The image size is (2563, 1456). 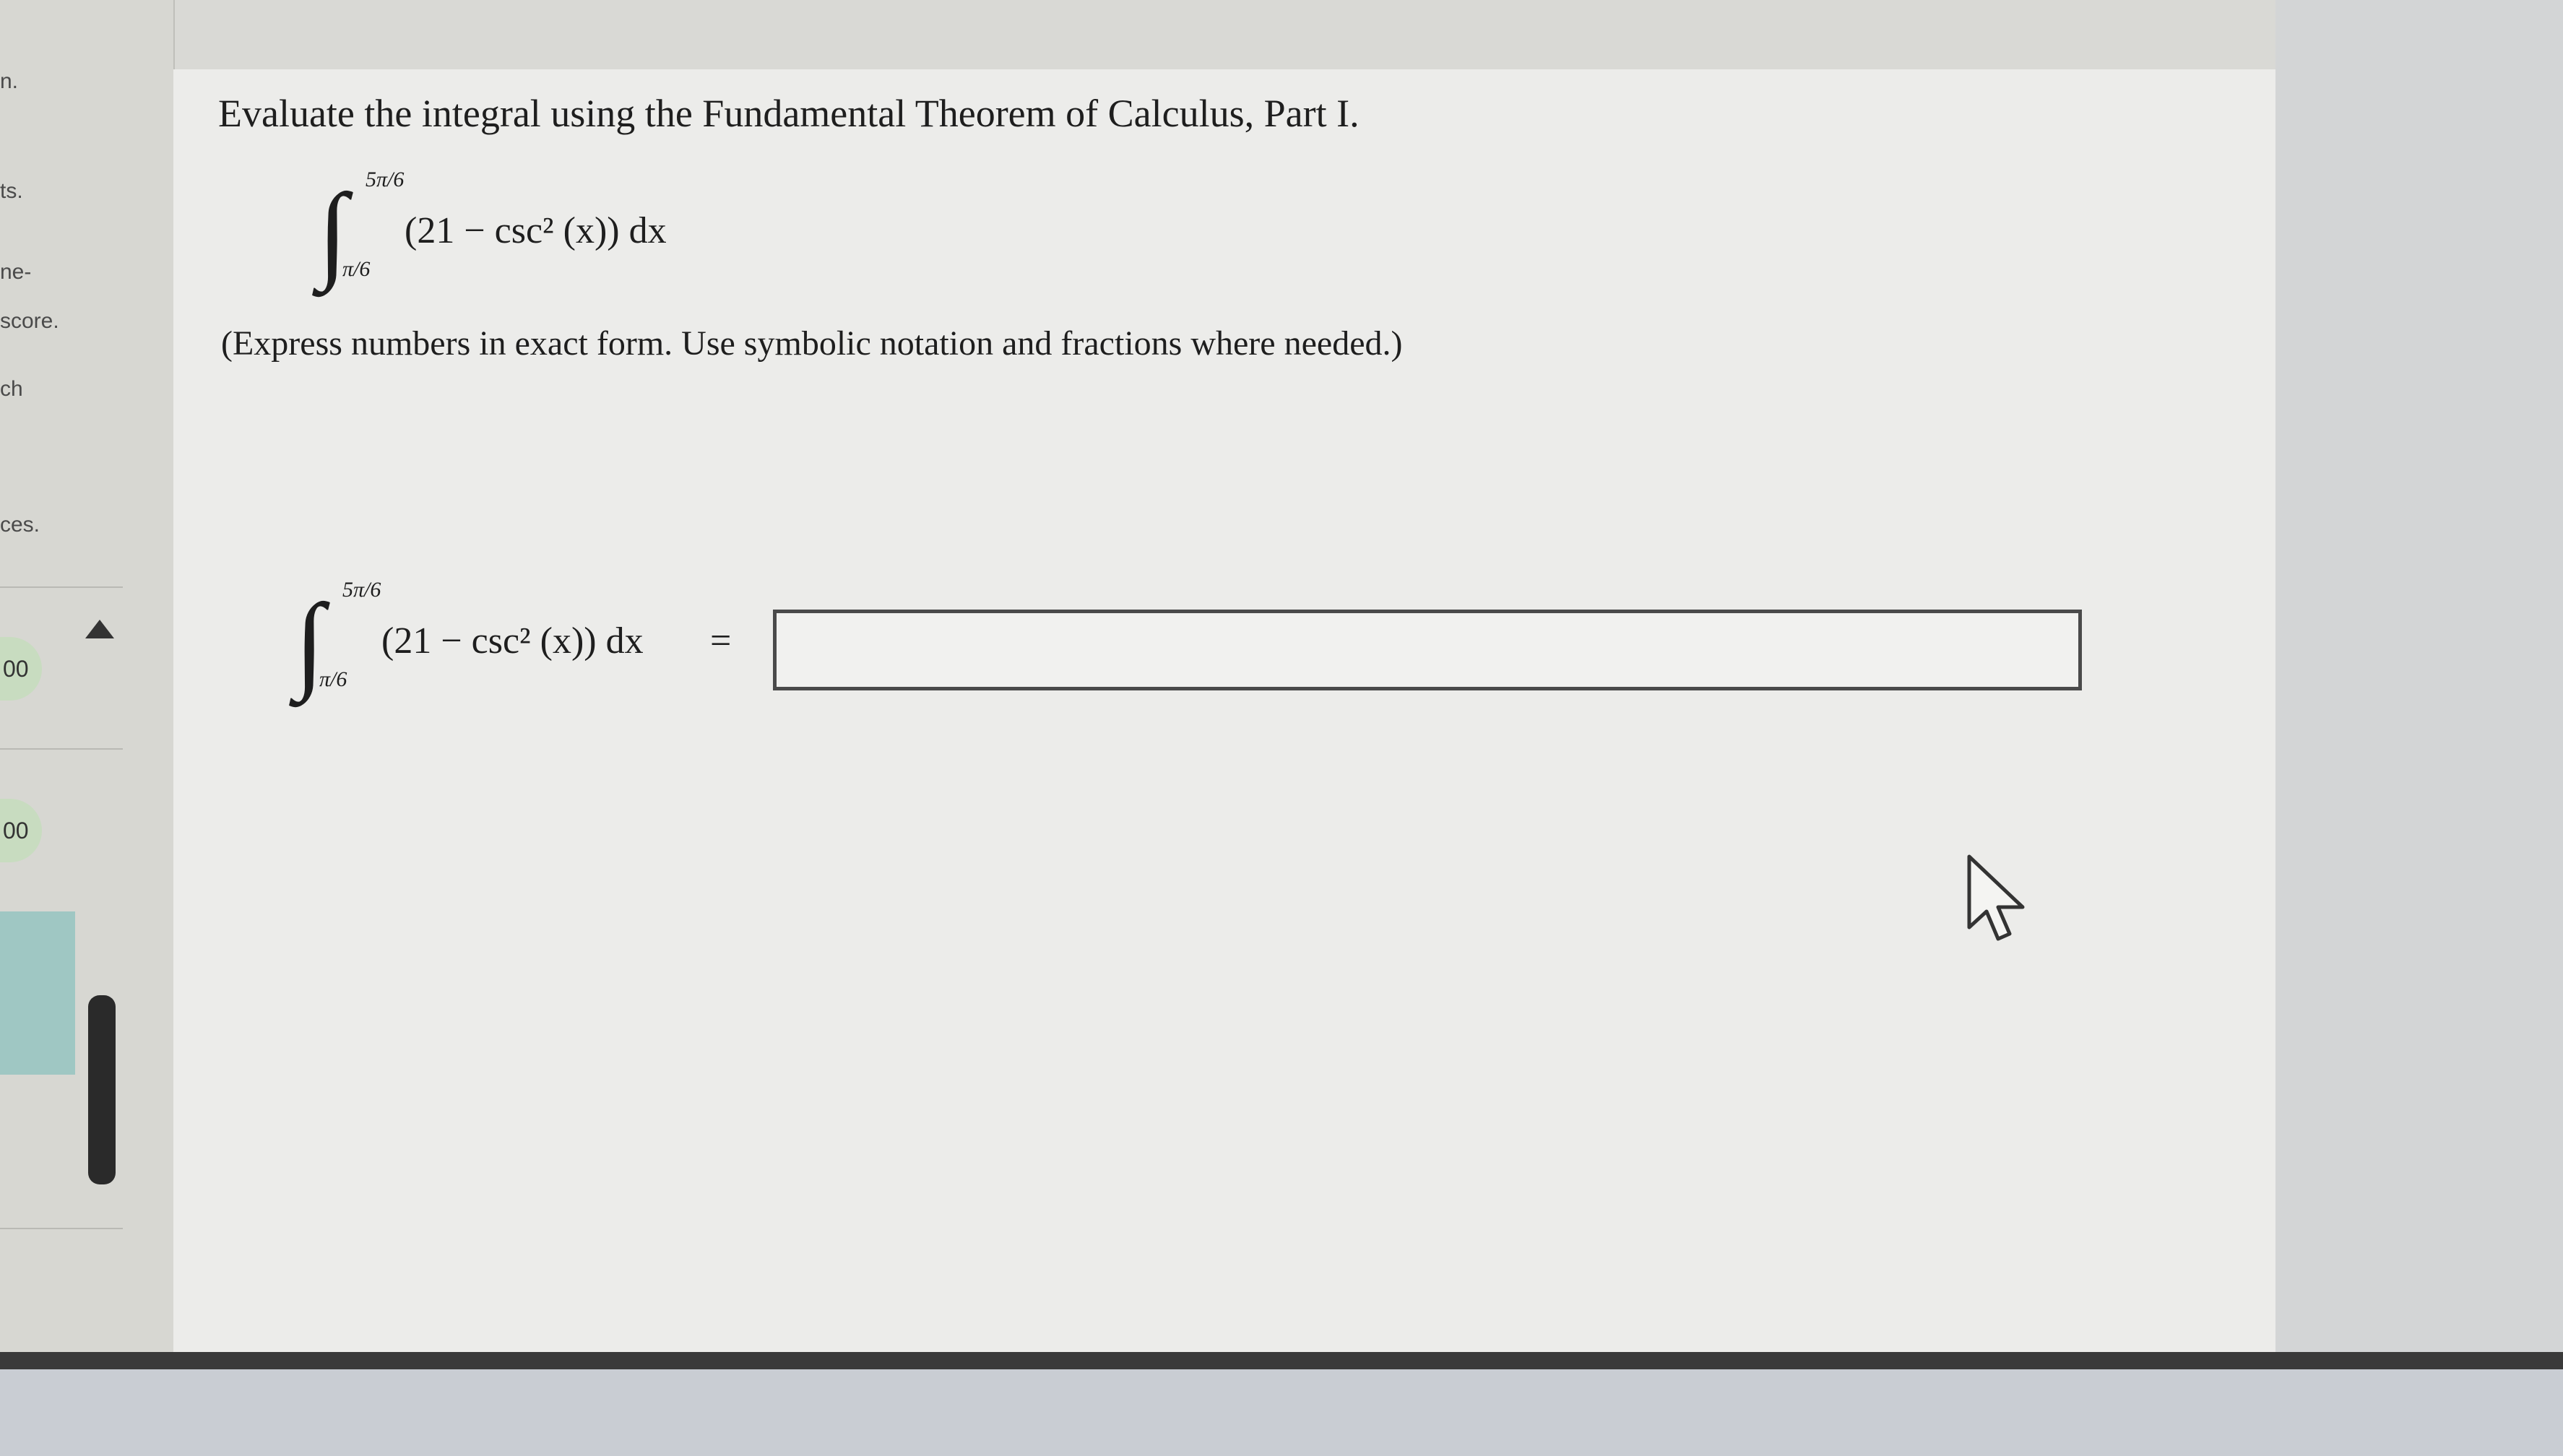 I want to click on collapse-arrow-icon, so click(x=100, y=629).